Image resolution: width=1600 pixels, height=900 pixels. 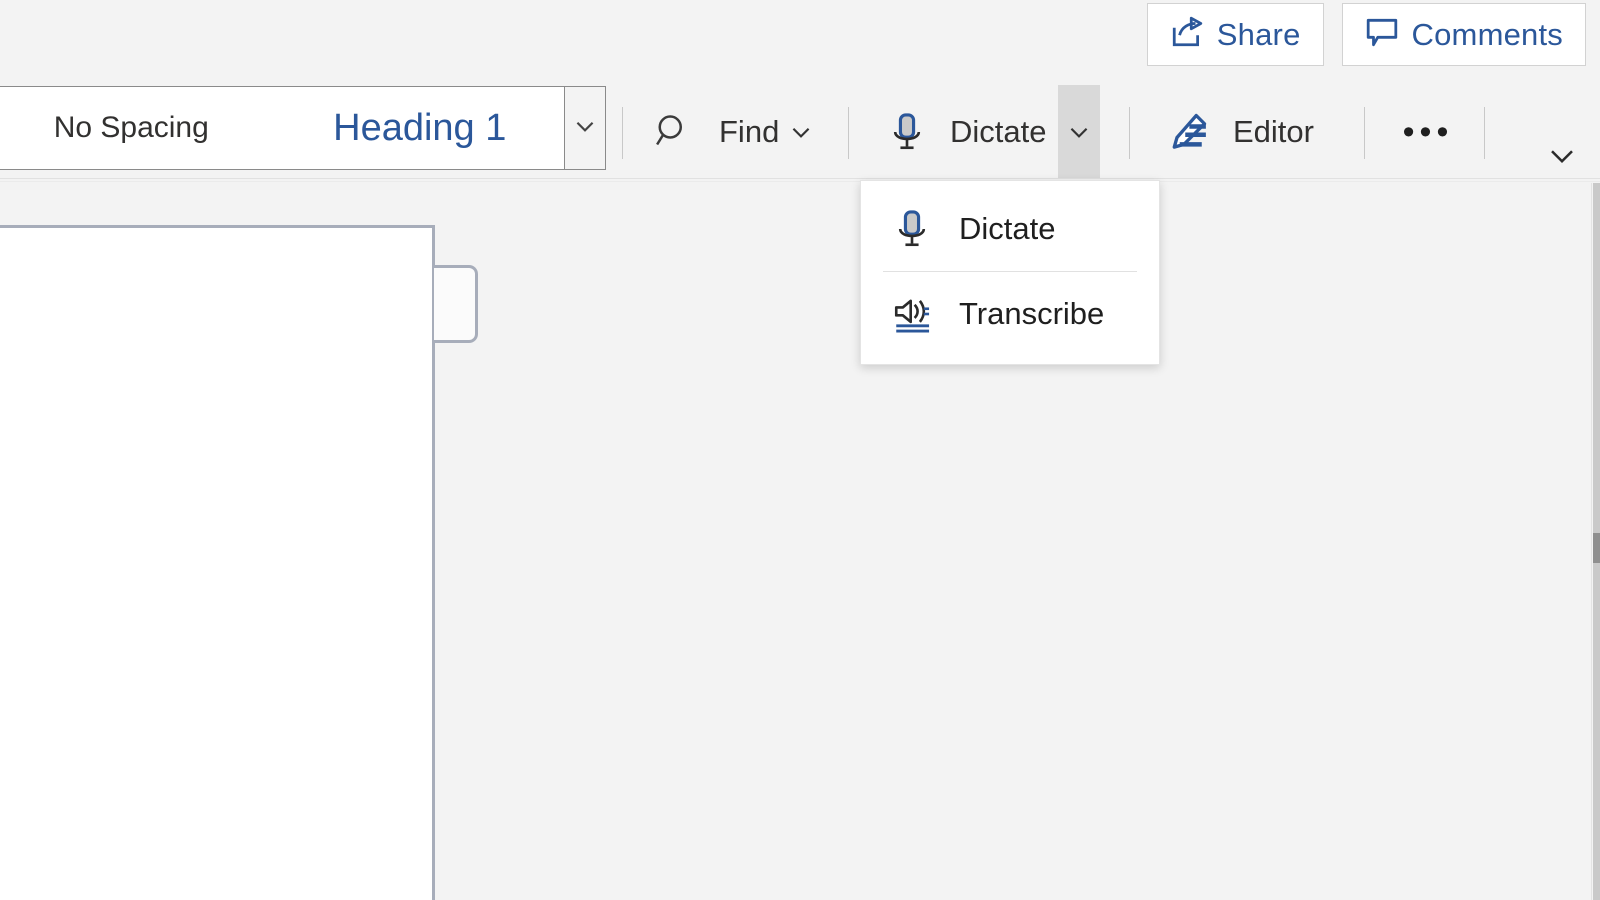 I want to click on share-button-label: Share, so click(x=1258, y=34).